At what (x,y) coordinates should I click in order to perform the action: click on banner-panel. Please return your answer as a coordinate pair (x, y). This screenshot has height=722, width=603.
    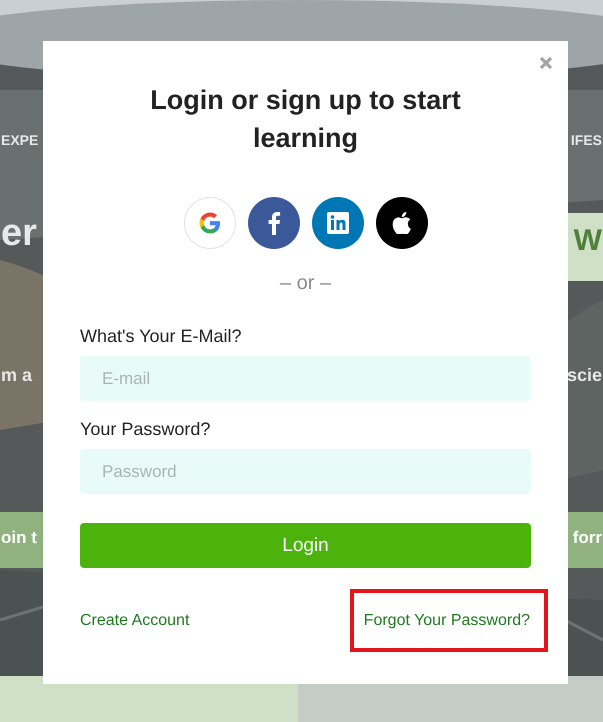
    Looking at the image, I should click on (585, 247).